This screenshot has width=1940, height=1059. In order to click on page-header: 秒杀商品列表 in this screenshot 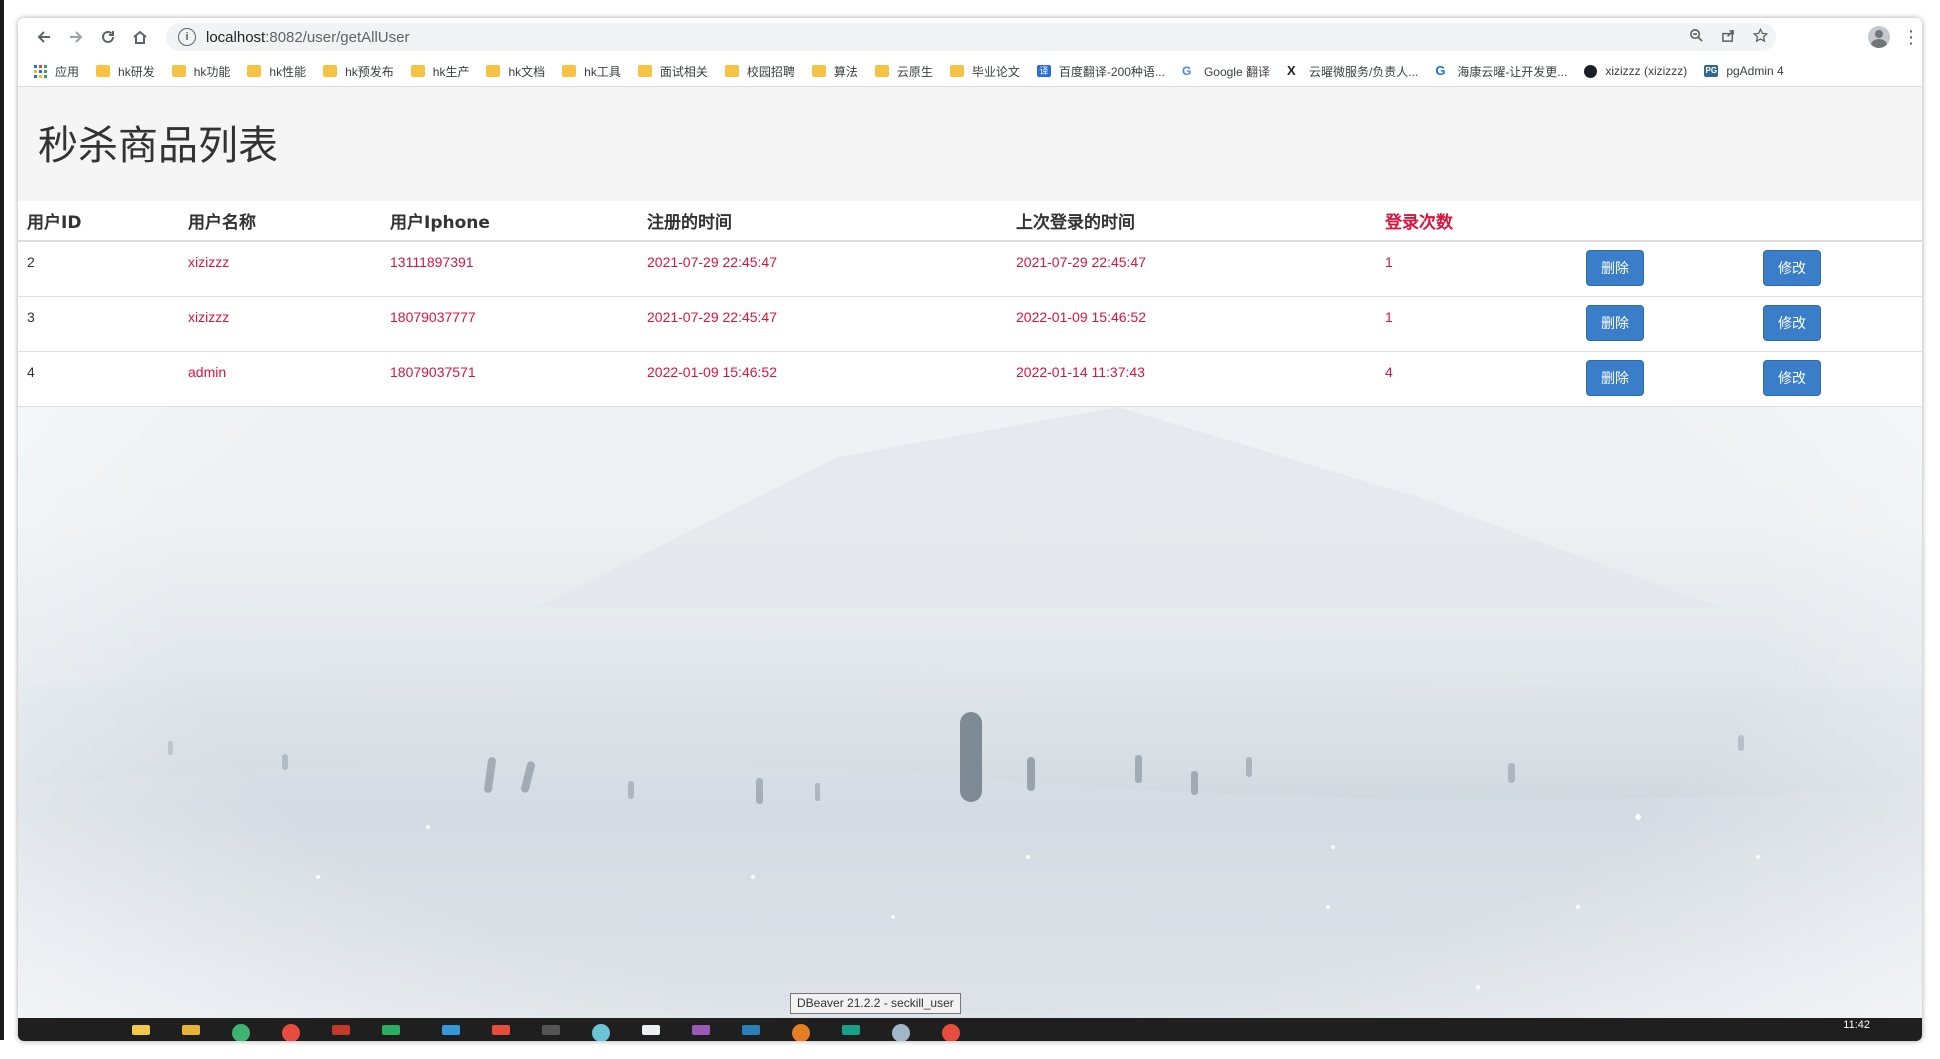, I will do `click(970, 144)`.